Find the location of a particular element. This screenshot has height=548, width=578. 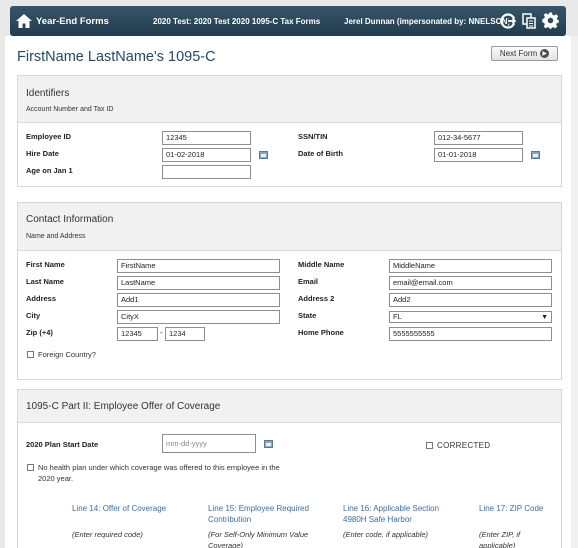

hire-date-input: 01-02-2018 is located at coordinates (206, 155).